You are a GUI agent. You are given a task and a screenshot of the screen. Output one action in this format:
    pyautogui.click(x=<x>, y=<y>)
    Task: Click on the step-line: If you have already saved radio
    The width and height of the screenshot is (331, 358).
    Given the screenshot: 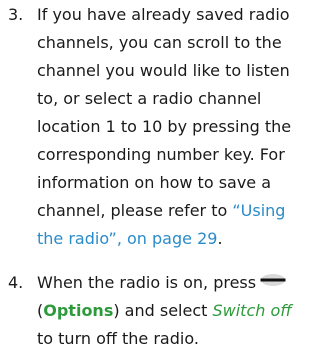 What is the action you would take?
    pyautogui.click(x=163, y=14)
    